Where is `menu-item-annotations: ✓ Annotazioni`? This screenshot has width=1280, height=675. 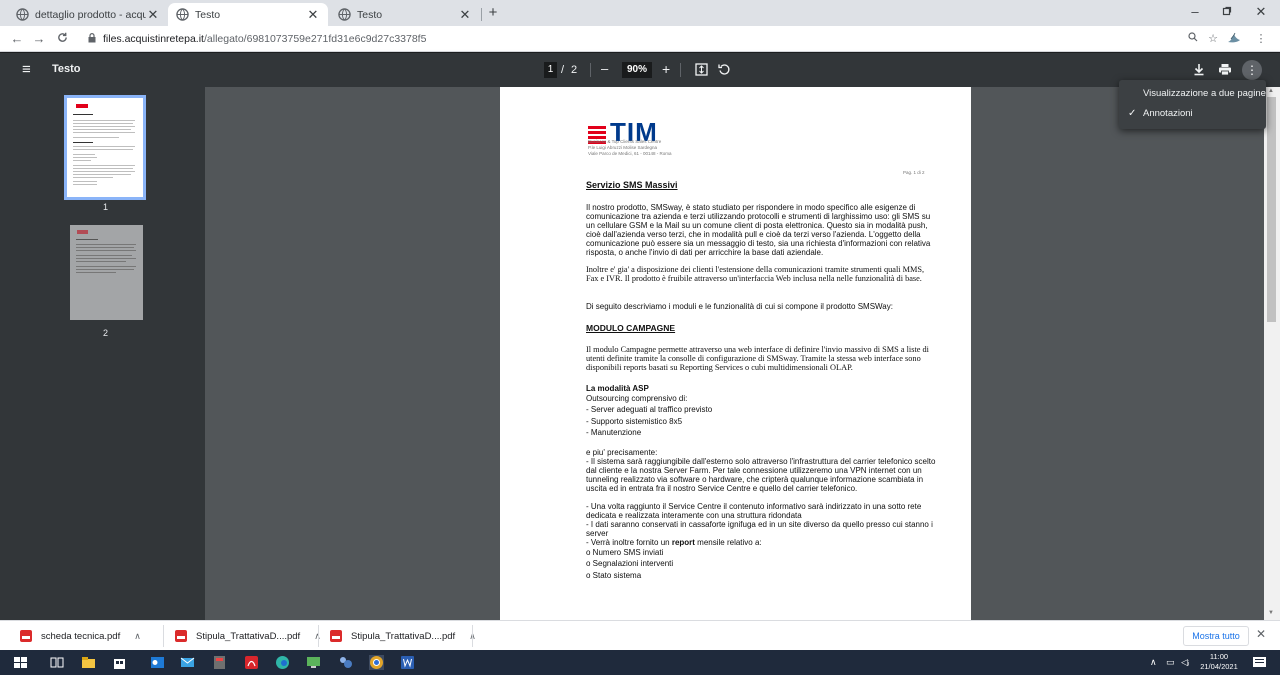
menu-item-annotations: ✓ Annotazioni is located at coordinates (1192, 114).